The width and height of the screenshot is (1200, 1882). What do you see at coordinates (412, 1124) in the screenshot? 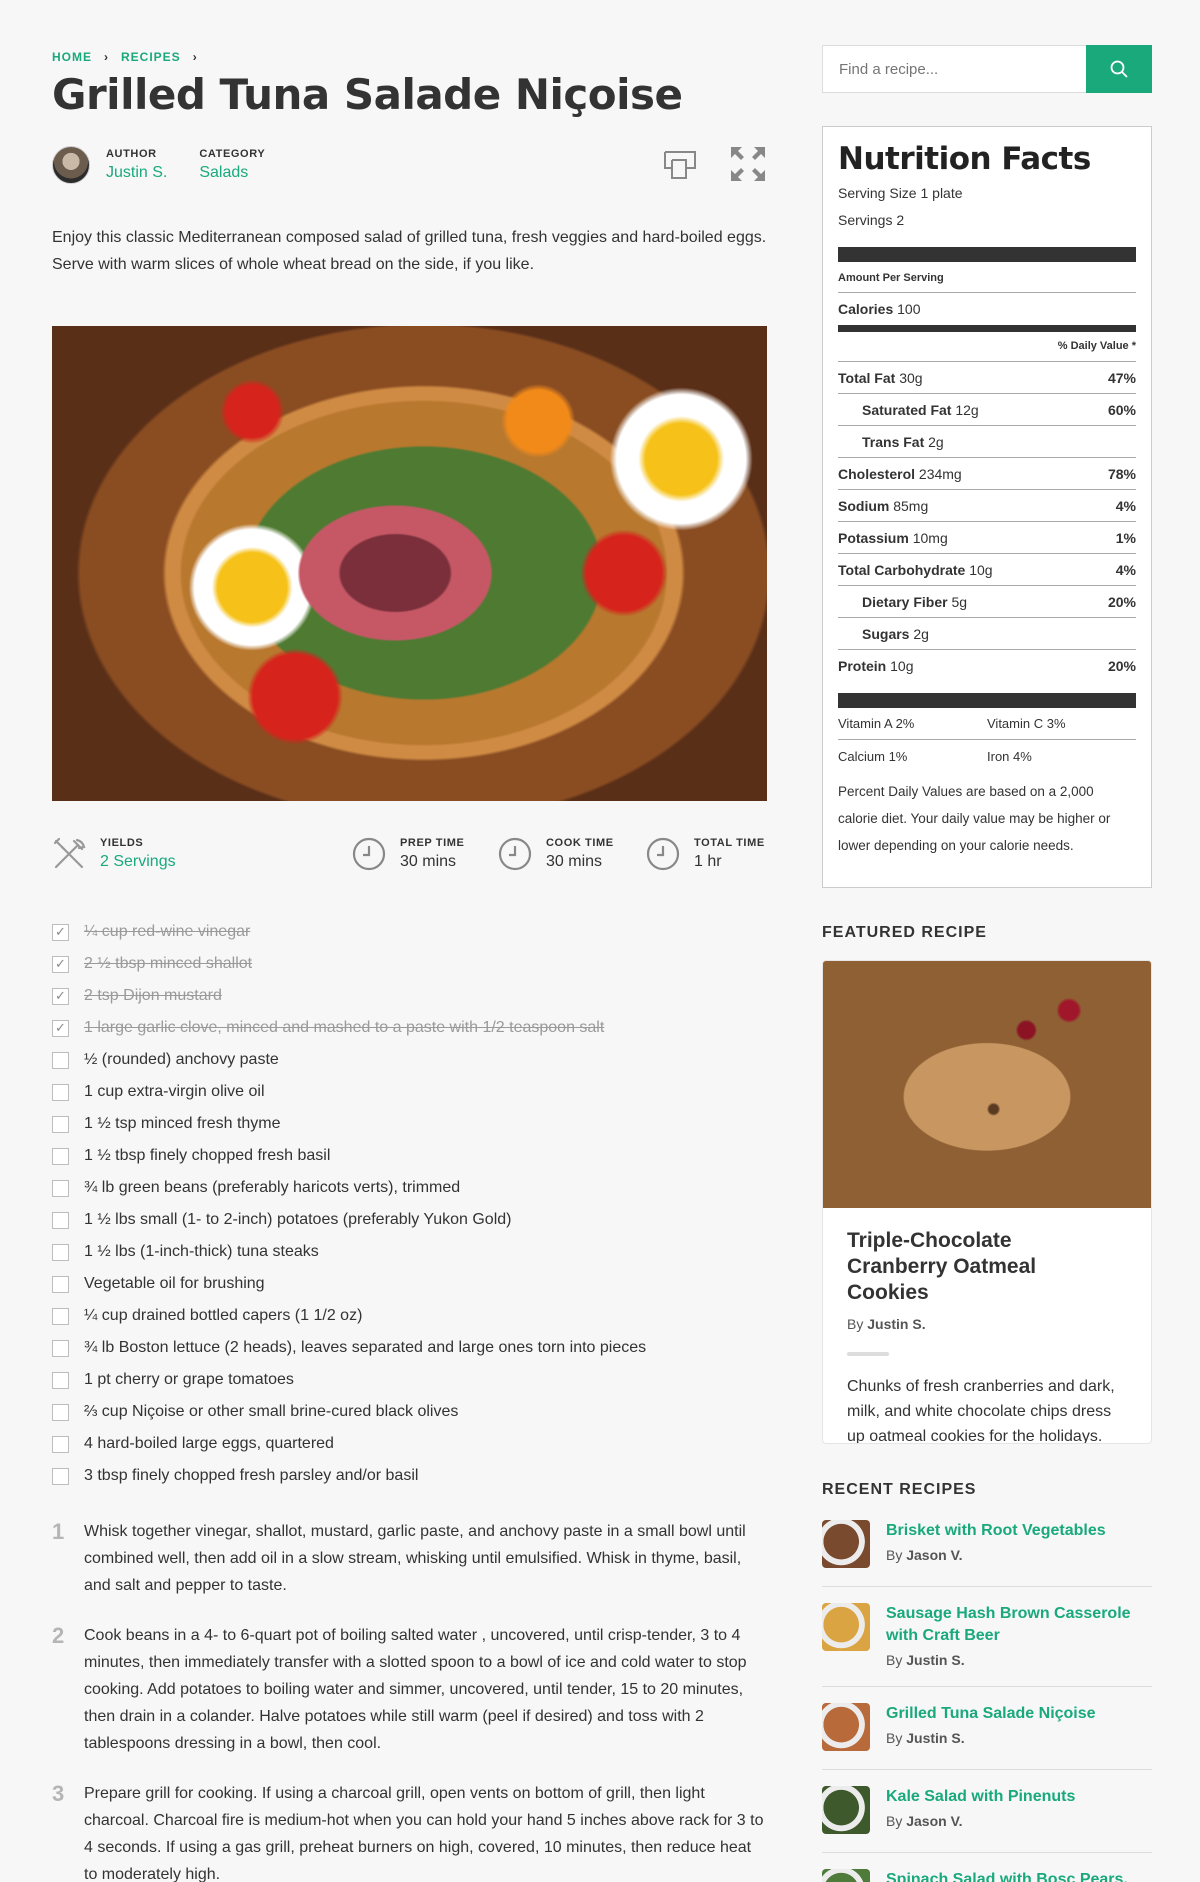
I see `ingredient-item: 1 ½ tsp minced fresh thyme` at bounding box center [412, 1124].